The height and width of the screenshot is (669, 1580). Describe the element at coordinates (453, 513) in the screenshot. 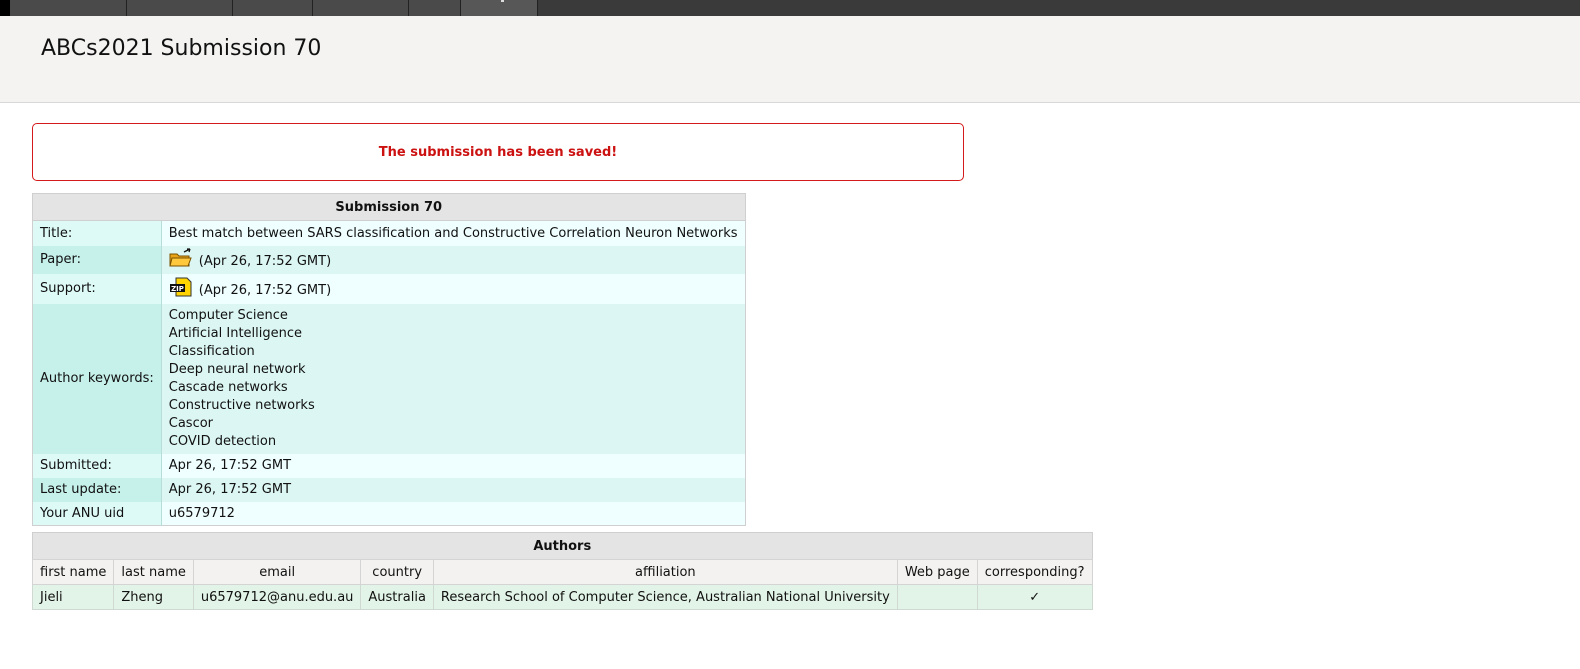

I see `uid-value: u6579712` at that location.